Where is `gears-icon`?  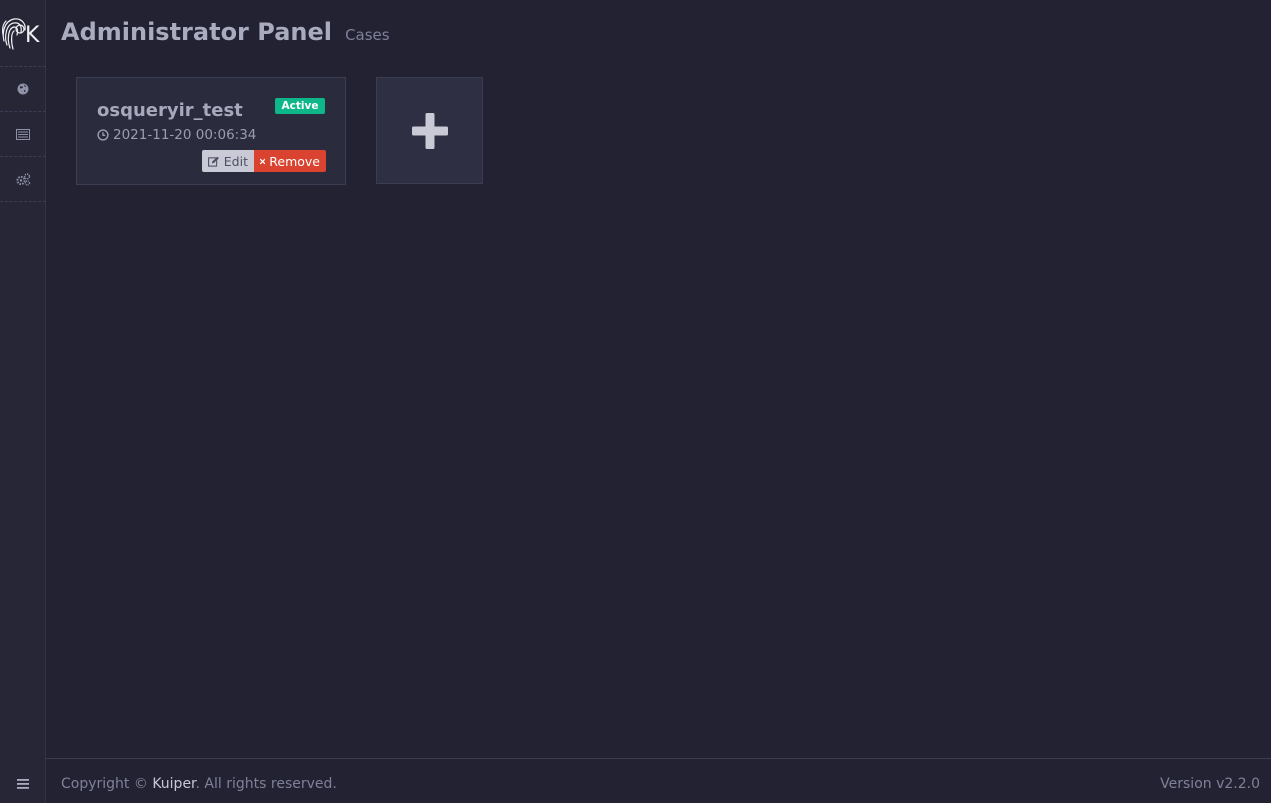 gears-icon is located at coordinates (22, 179).